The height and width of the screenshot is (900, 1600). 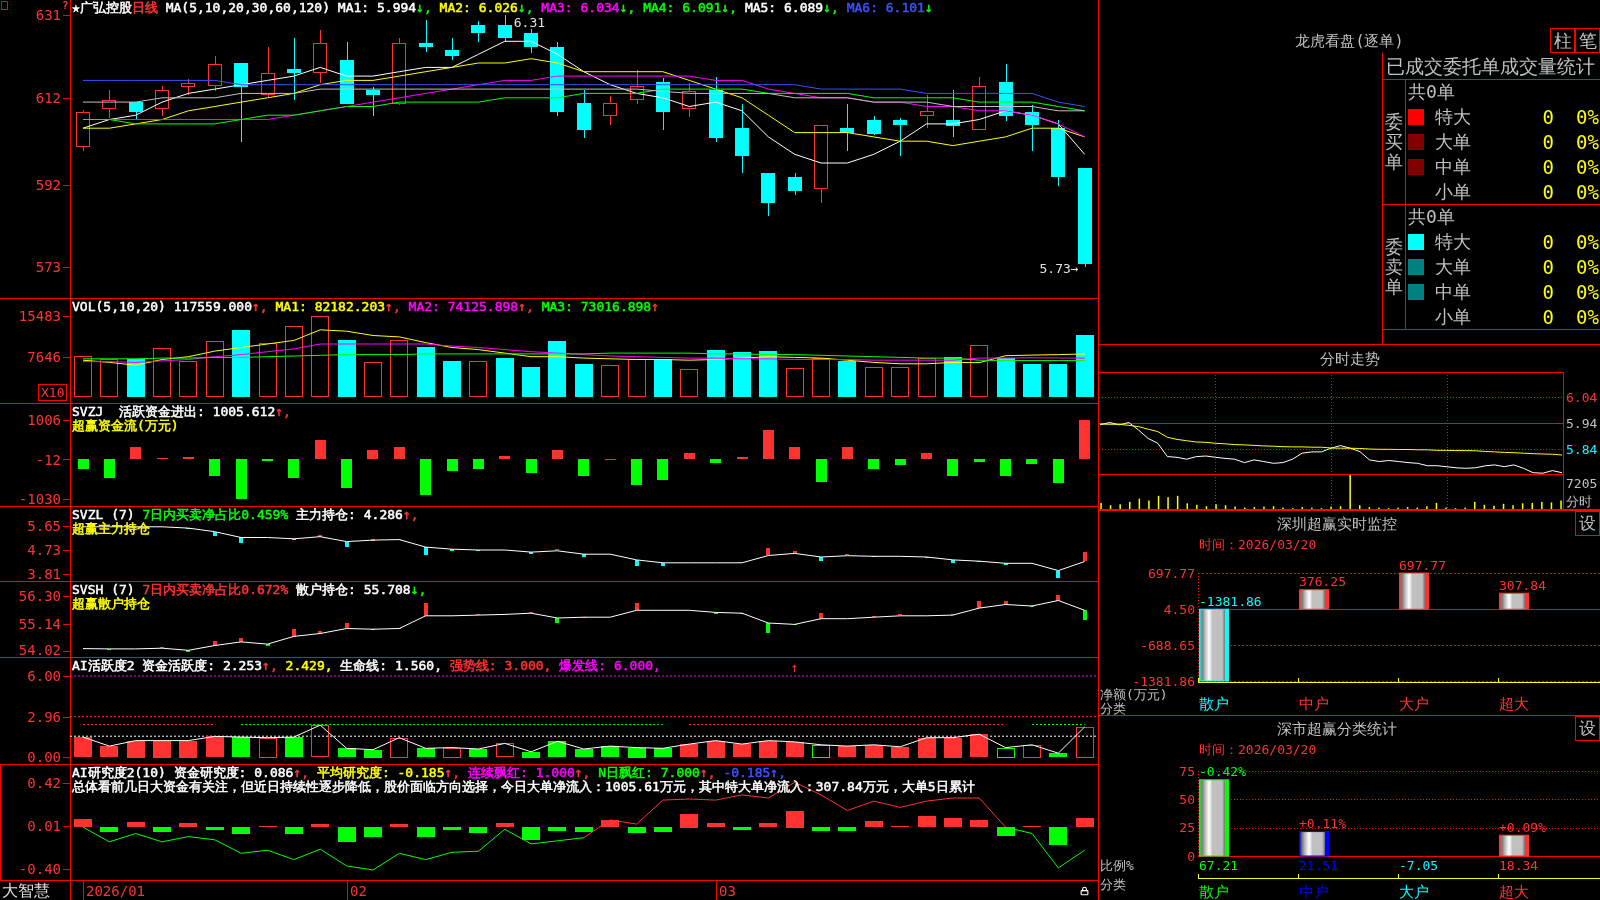 What do you see at coordinates (1519, 865) in the screenshot?
I see `value-label: 18.34` at bounding box center [1519, 865].